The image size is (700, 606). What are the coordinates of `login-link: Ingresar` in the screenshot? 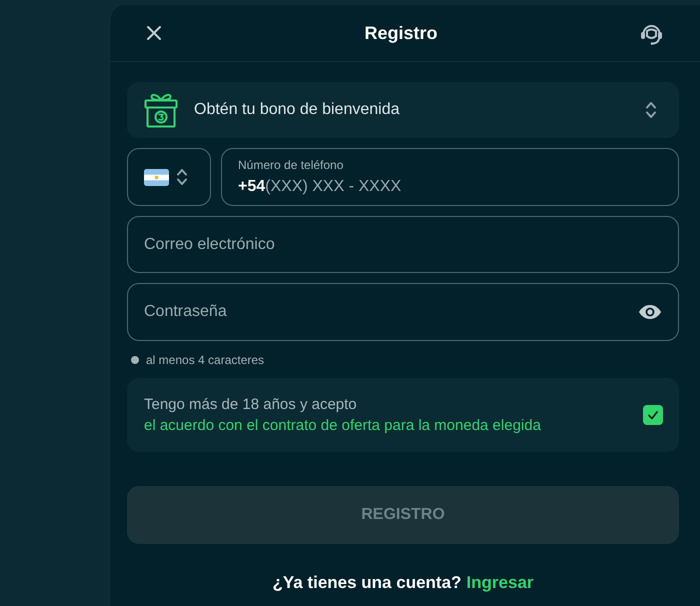 It's located at (500, 583).